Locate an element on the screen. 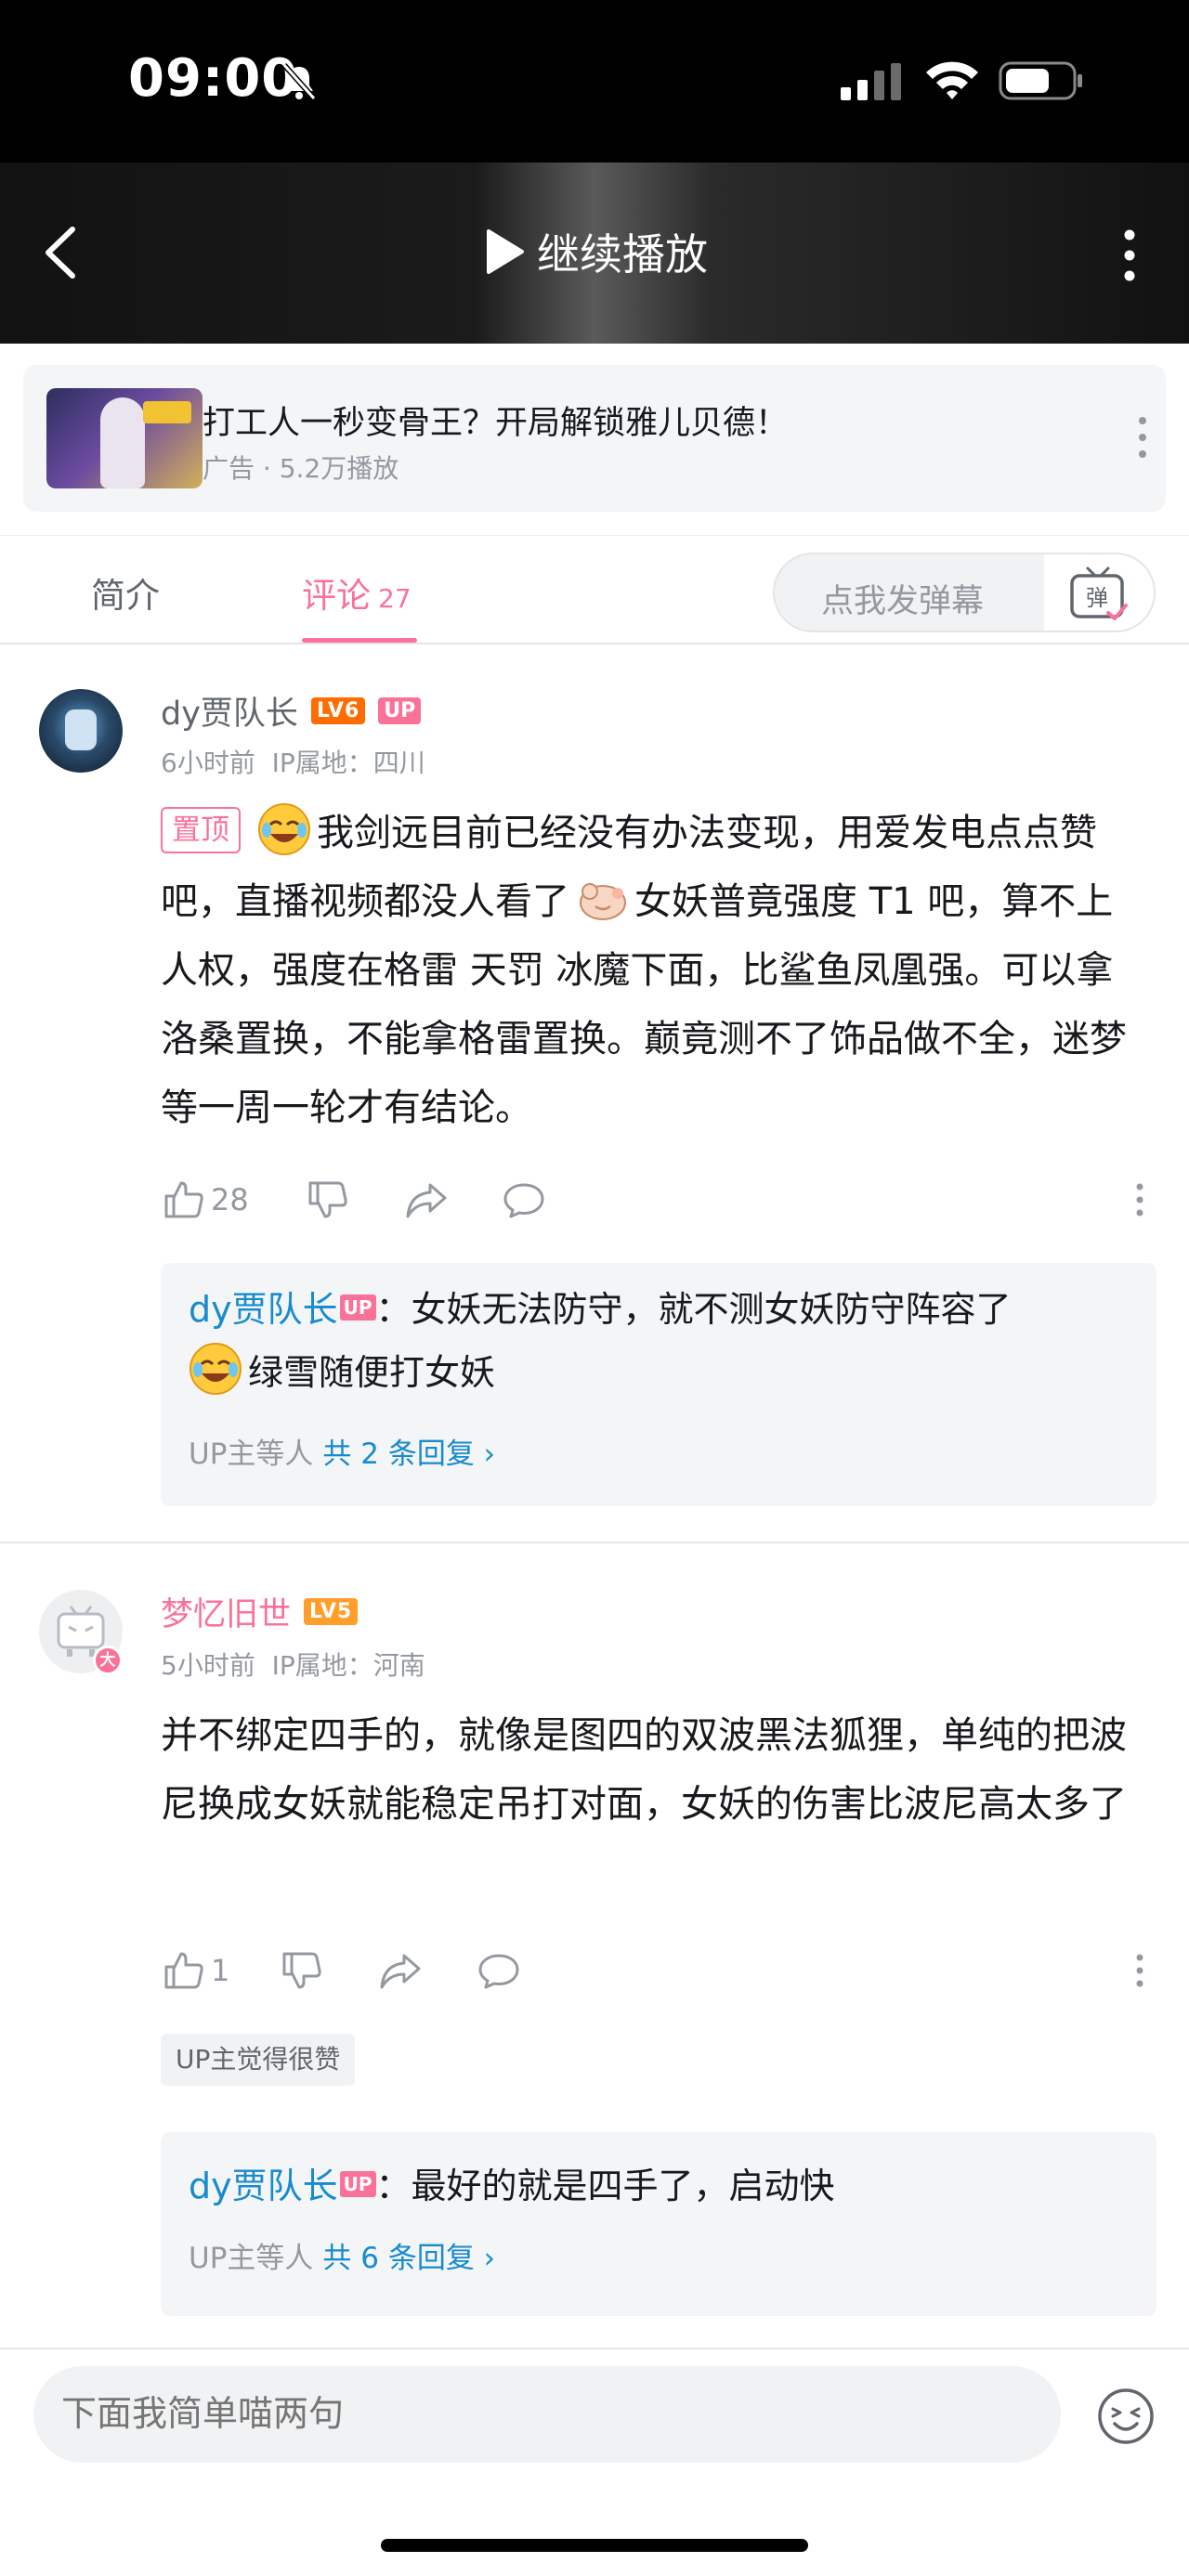 Image resolution: width=1189 pixels, height=2576 pixels. reply-text-part-2: 绿雪随便打女妖 is located at coordinates (372, 1372).